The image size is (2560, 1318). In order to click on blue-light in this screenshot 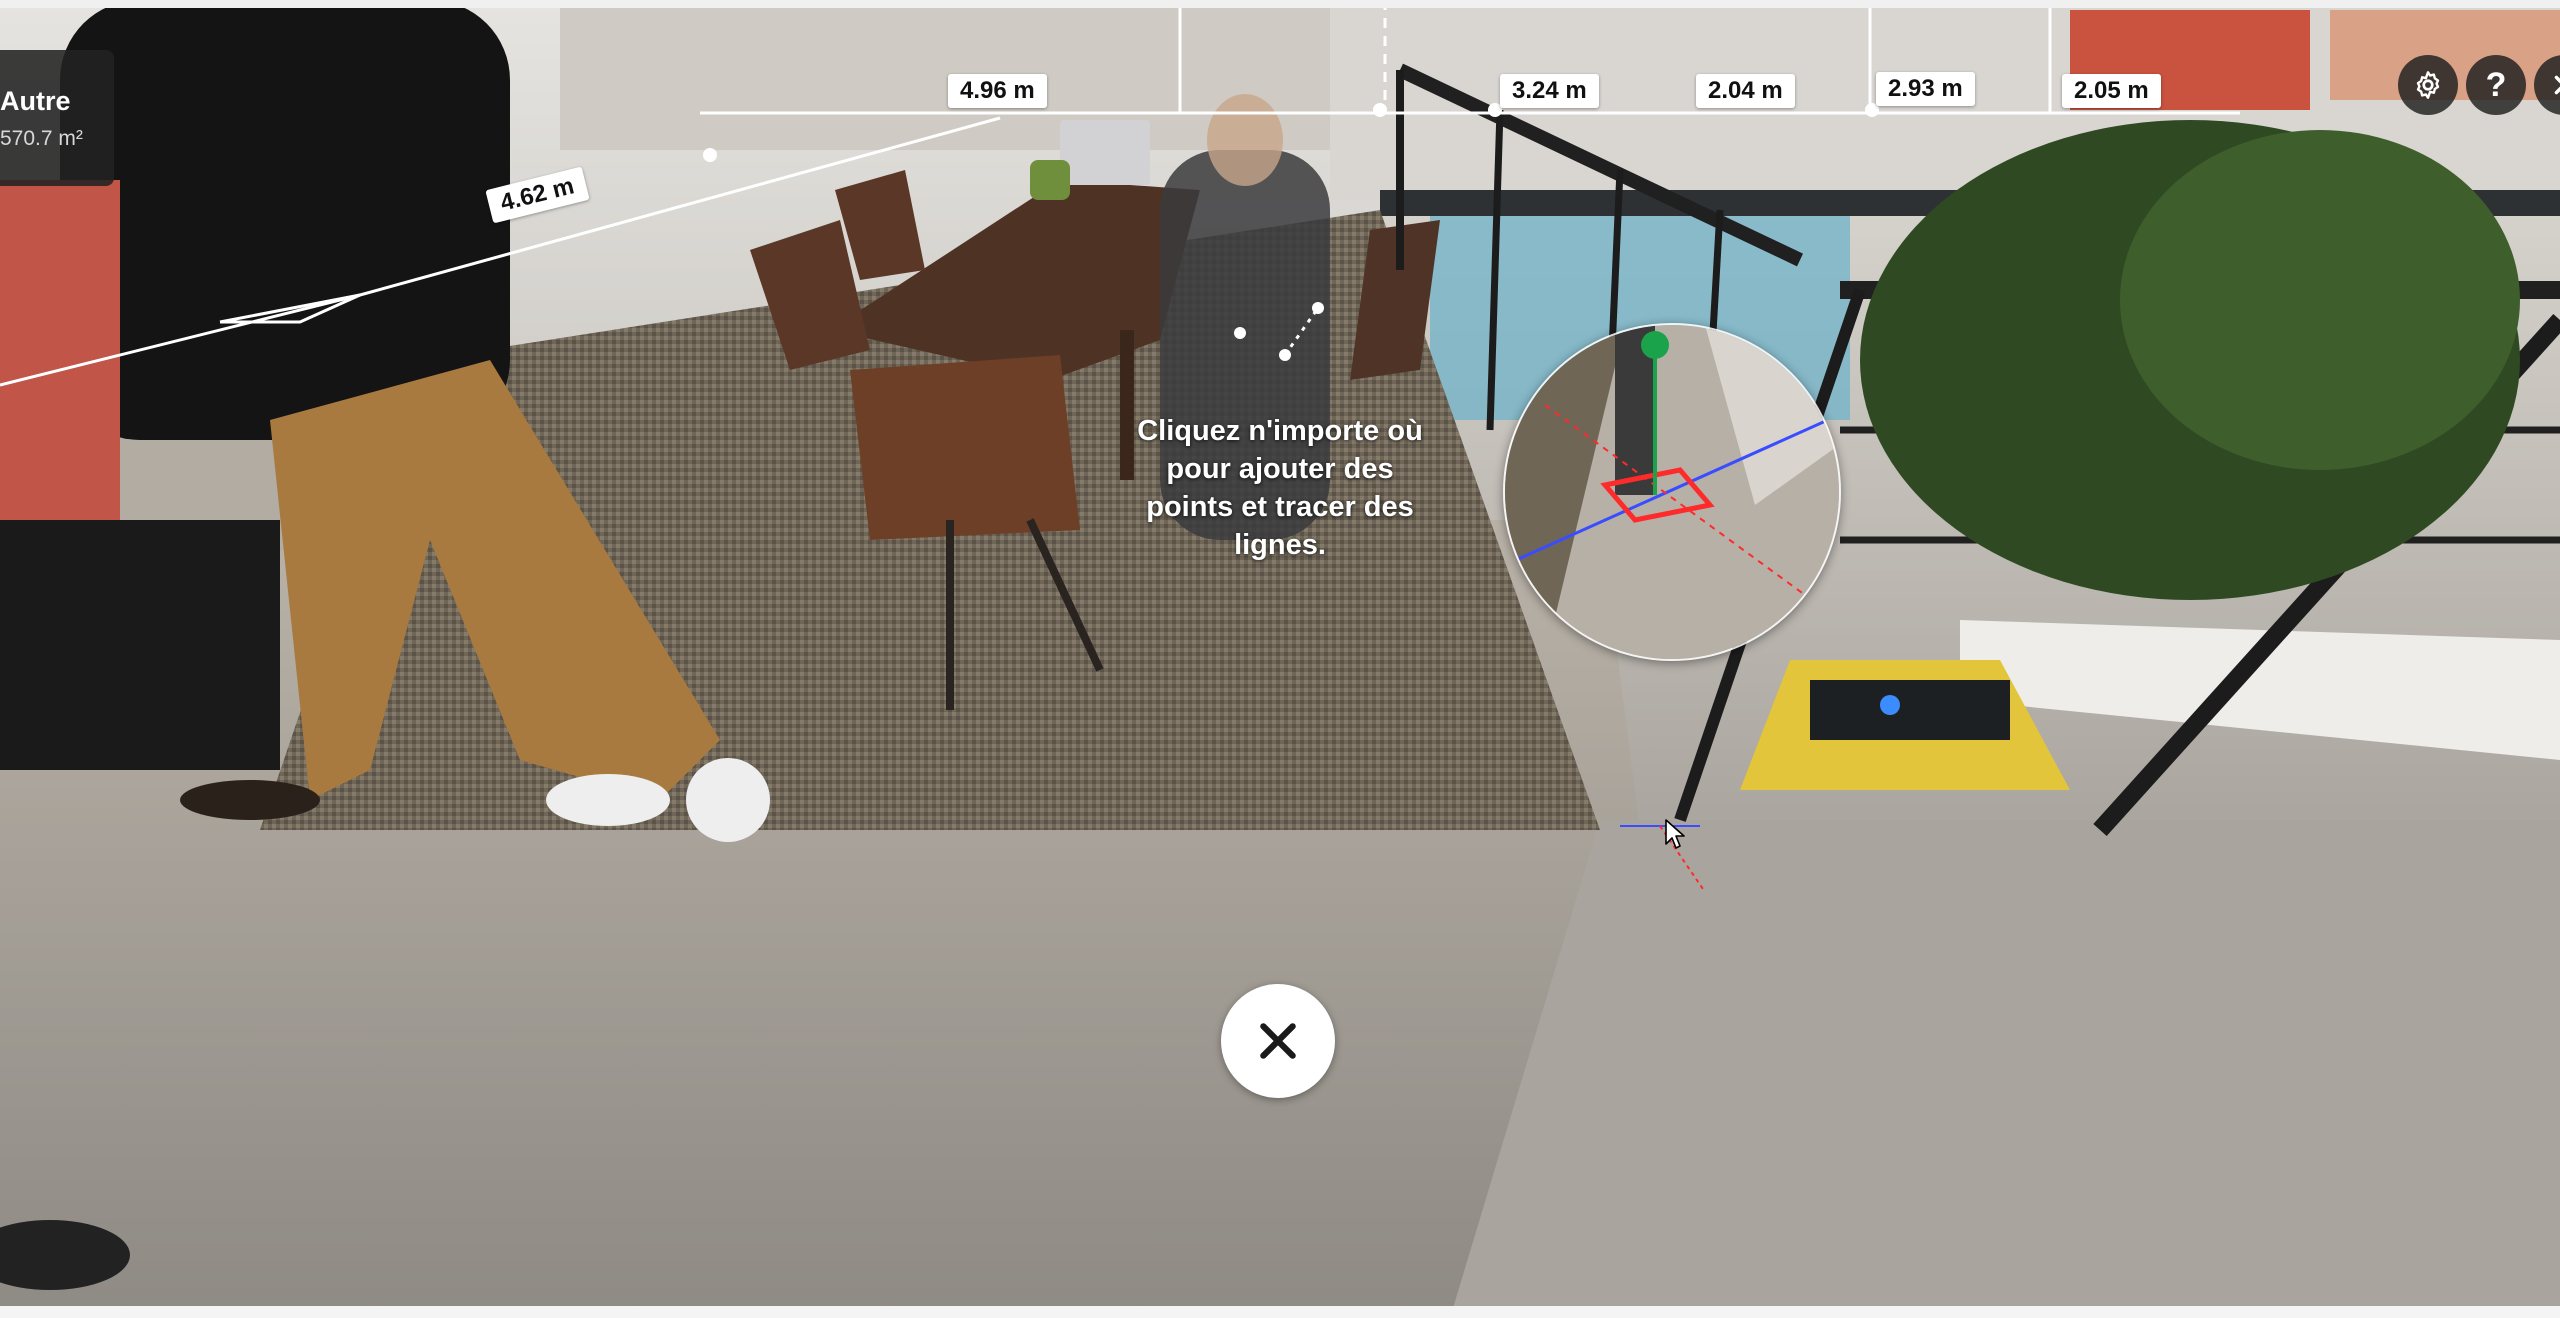, I will do `click(1890, 705)`.